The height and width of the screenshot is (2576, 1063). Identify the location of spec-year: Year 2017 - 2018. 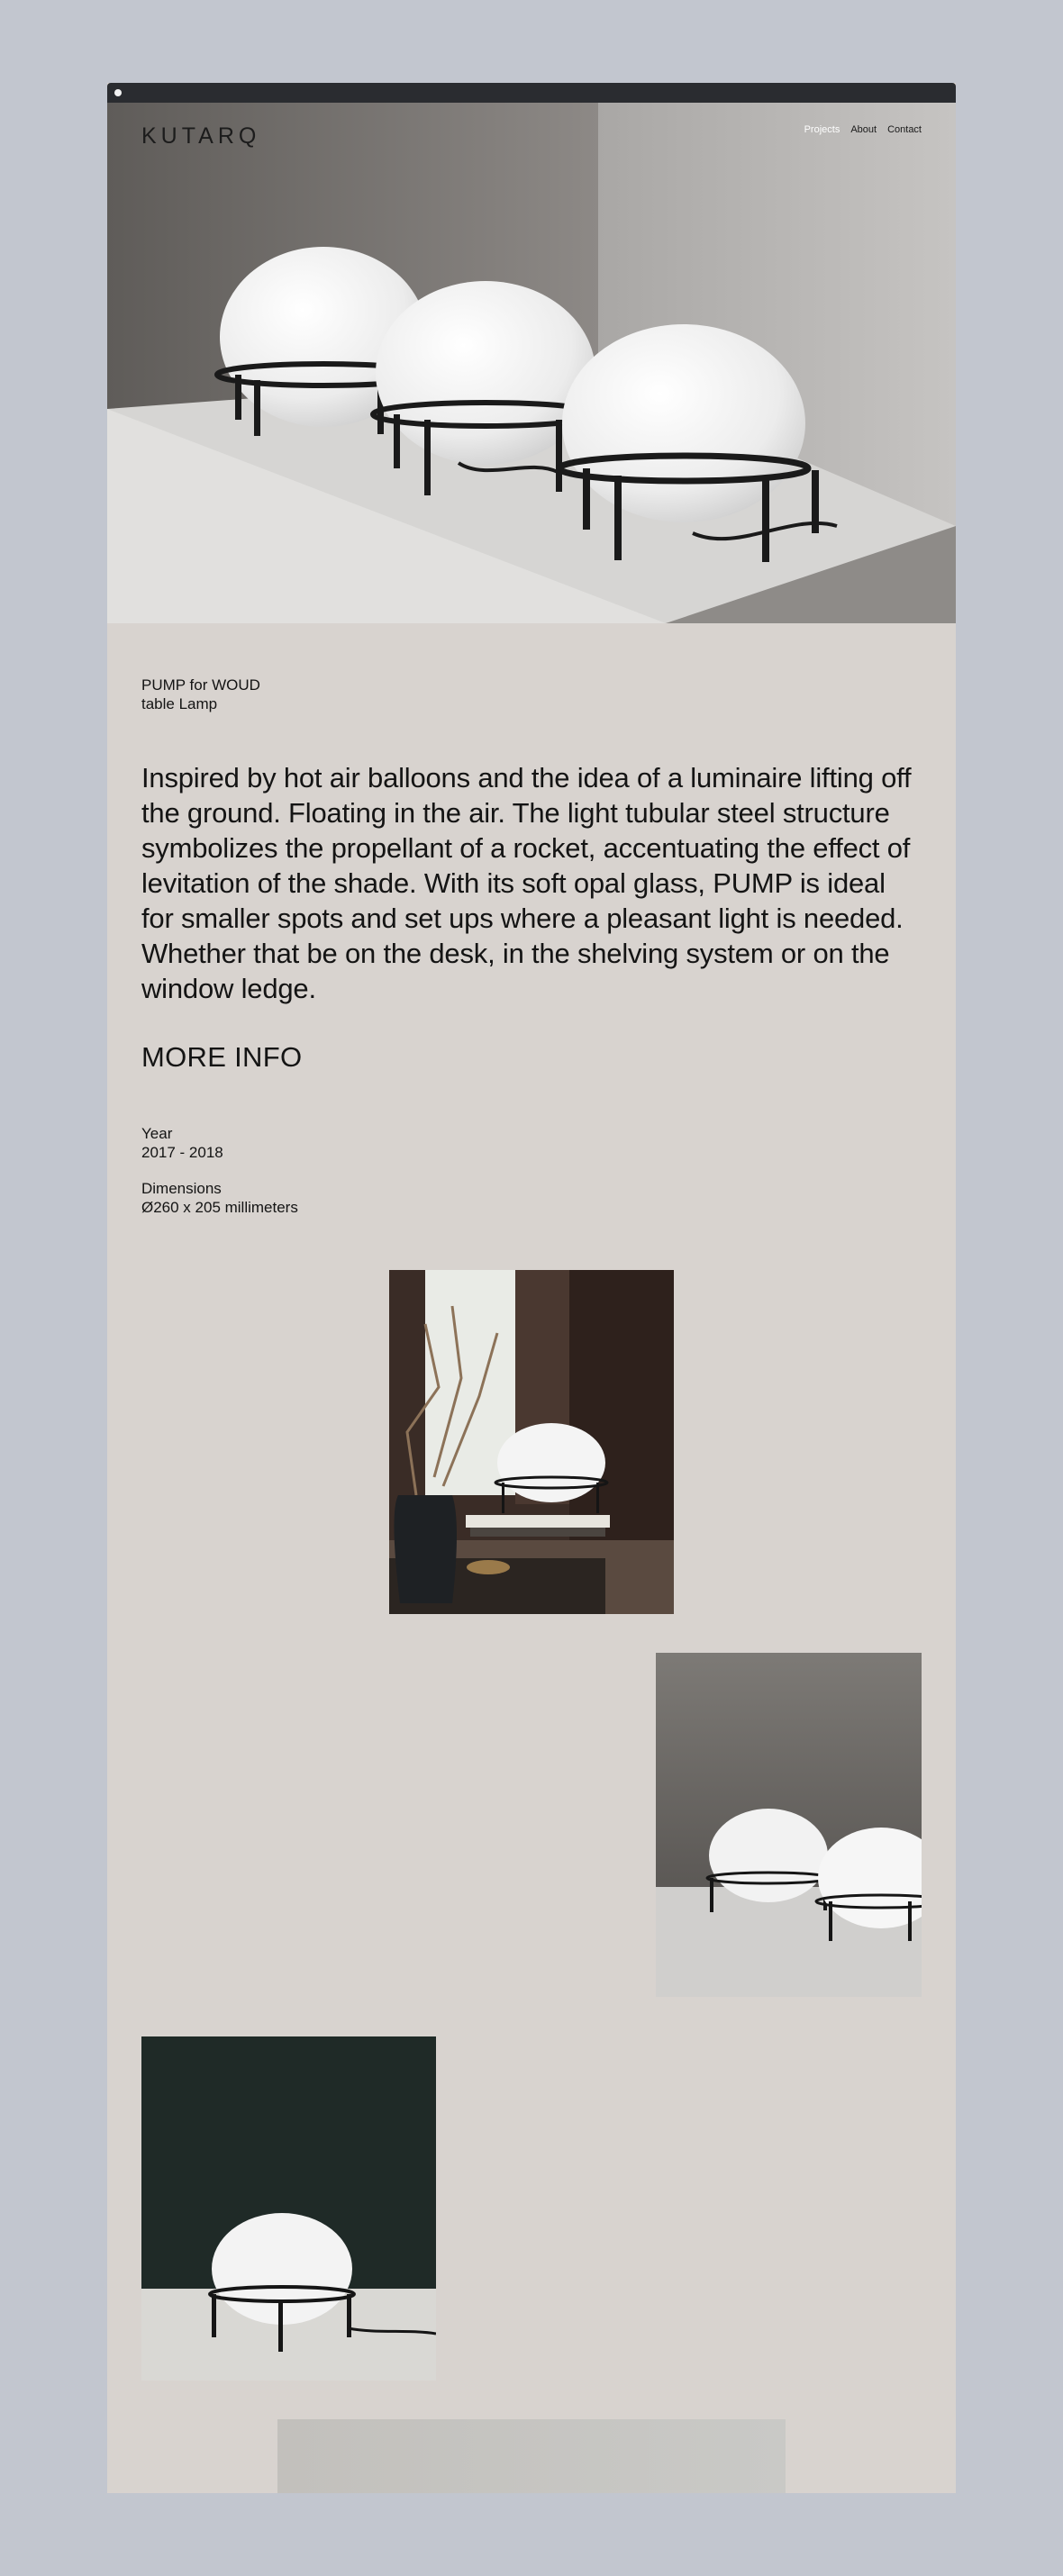
(182, 1143).